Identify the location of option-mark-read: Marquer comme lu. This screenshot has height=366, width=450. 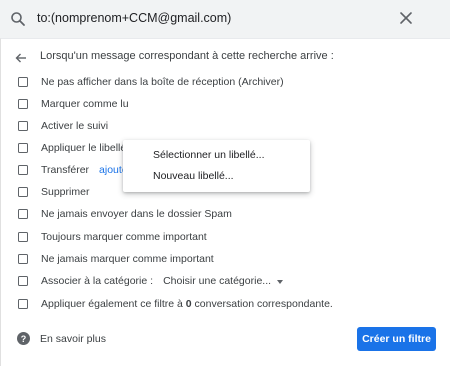
(73, 104).